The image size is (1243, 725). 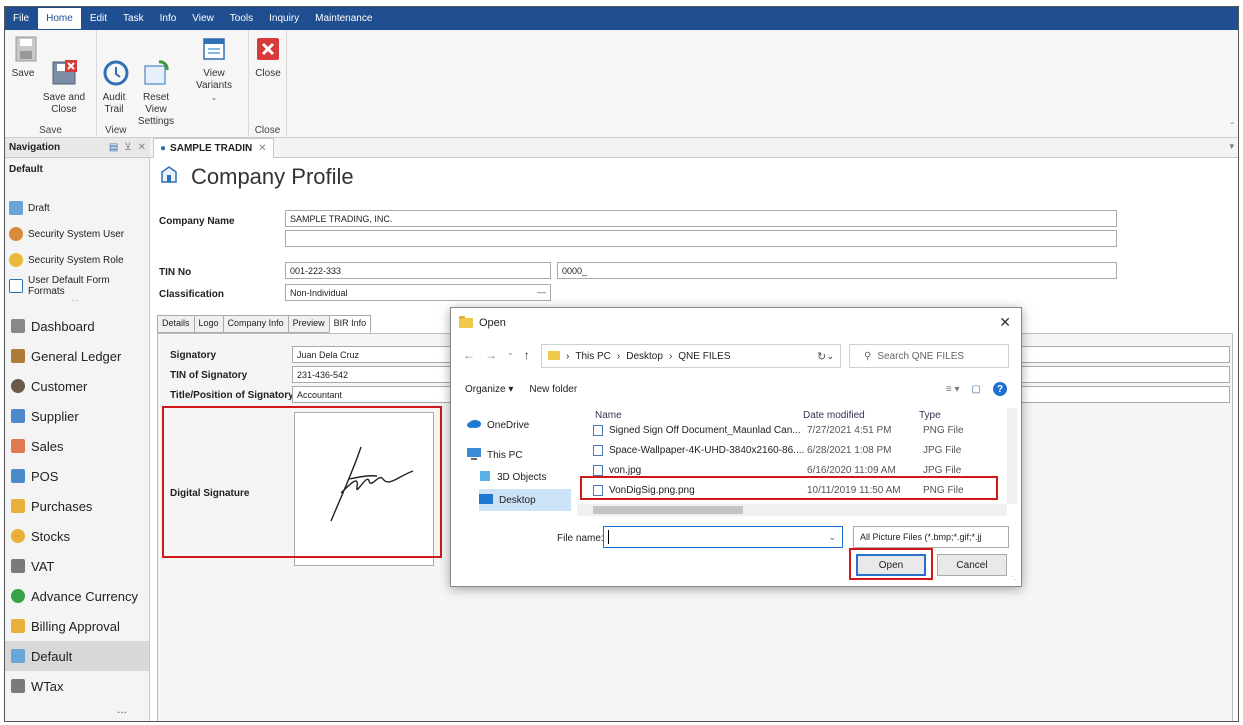 What do you see at coordinates (241, 18) in the screenshot?
I see `menu-tools: Tools` at bounding box center [241, 18].